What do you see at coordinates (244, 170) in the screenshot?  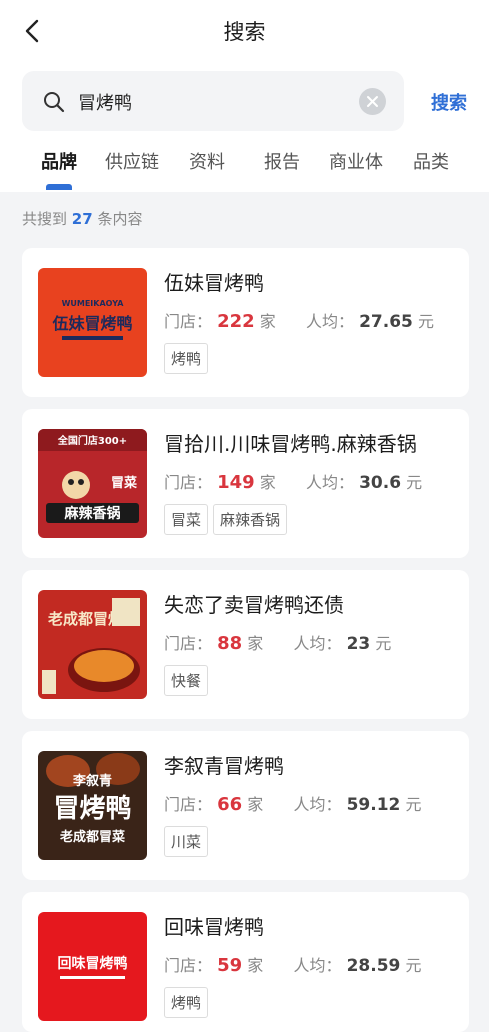 I see `category-tabs: 品牌 供应链 资料 报告 商业体 品类` at bounding box center [244, 170].